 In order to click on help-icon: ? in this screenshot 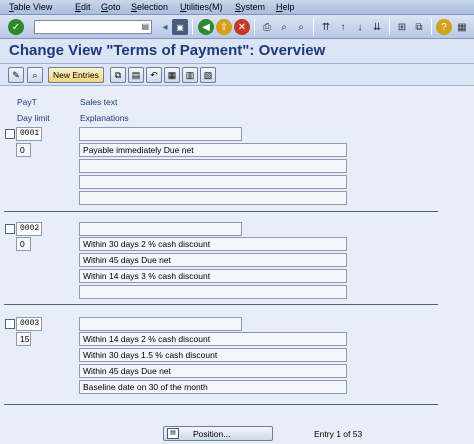, I will do `click(444, 27)`.